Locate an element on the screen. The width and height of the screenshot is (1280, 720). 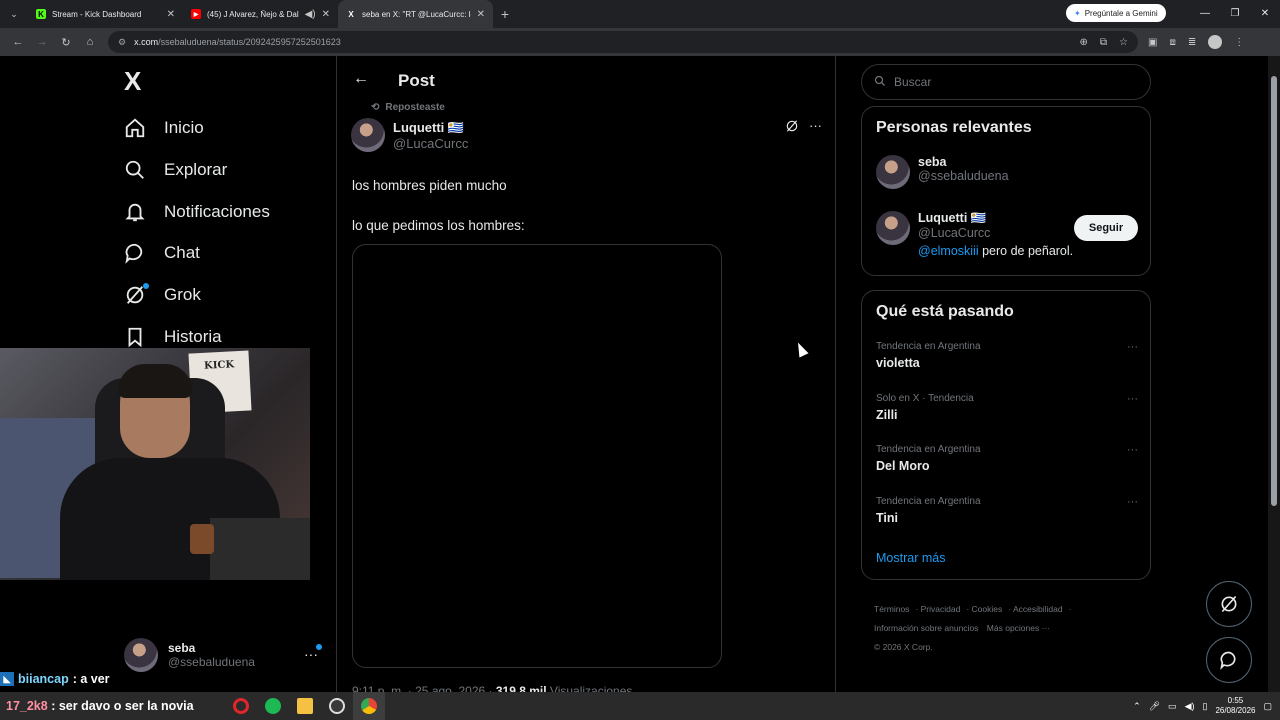
chrome-icon is located at coordinates (369, 706).